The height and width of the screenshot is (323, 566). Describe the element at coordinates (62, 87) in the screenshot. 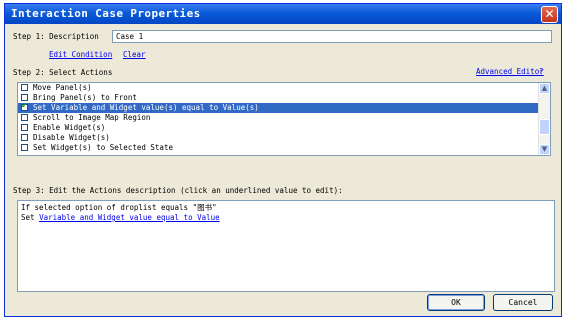

I see `action-label: Move Panel(s)` at that location.